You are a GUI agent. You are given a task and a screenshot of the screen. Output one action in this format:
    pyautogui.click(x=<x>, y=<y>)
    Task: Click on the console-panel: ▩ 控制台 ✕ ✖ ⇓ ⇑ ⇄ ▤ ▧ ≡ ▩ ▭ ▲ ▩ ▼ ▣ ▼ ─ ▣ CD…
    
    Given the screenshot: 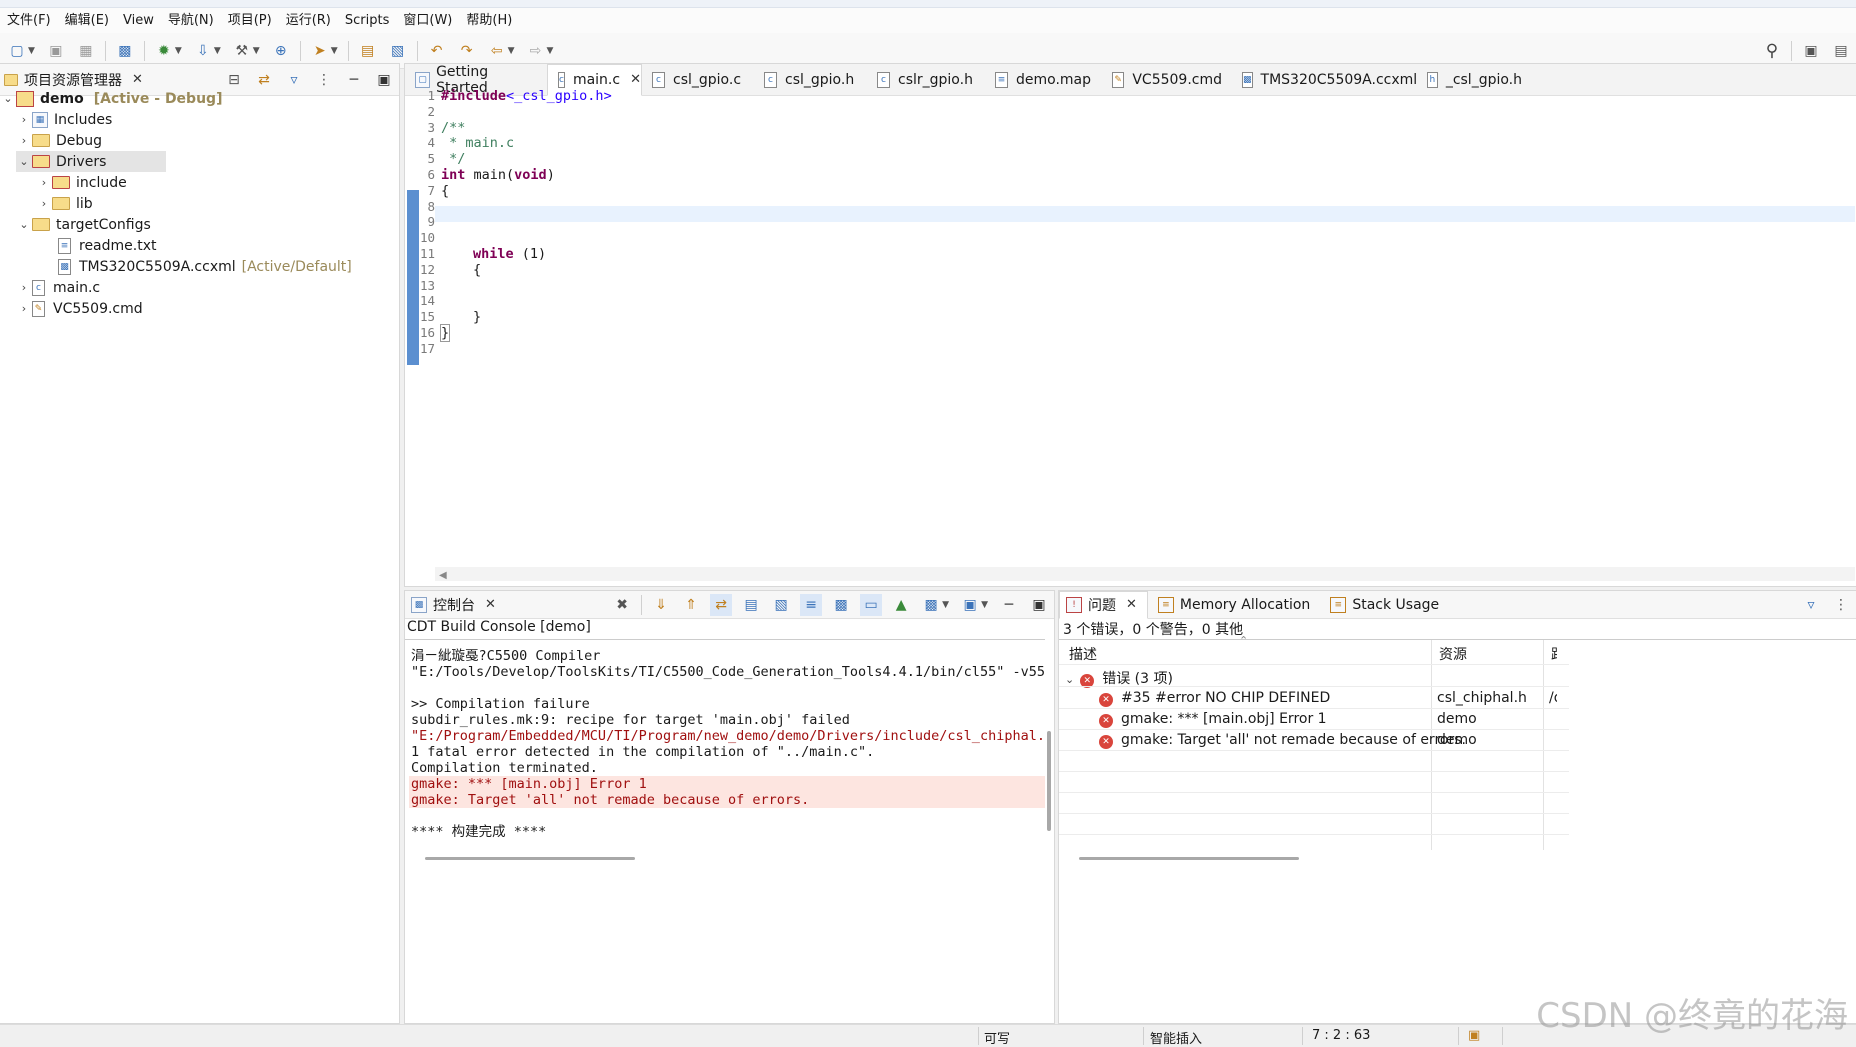 What is the action you would take?
    pyautogui.click(x=729, y=807)
    